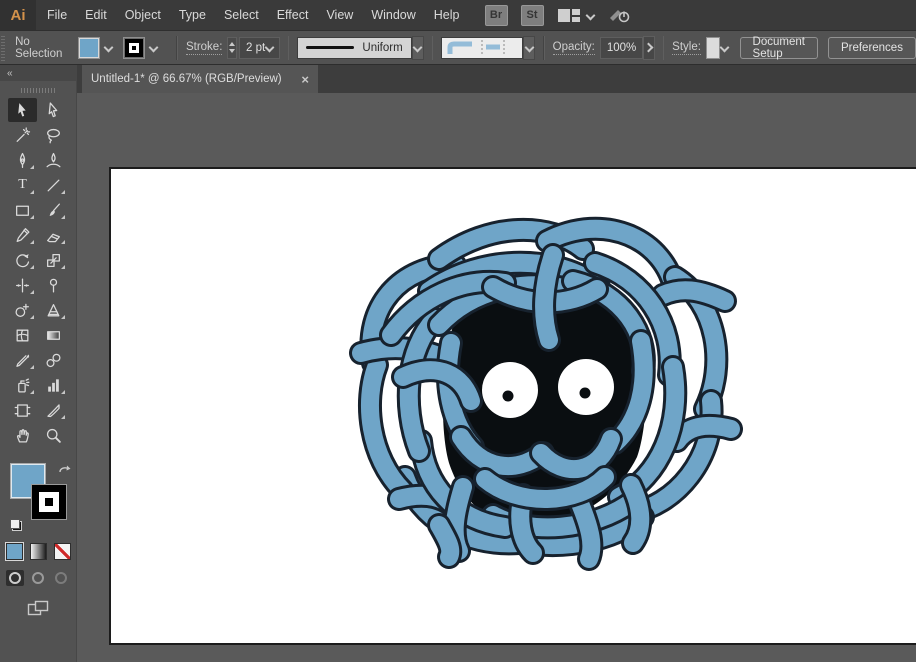 Image resolution: width=916 pixels, height=662 pixels. What do you see at coordinates (22, 360) in the screenshot?
I see `eyedropper-tool` at bounding box center [22, 360].